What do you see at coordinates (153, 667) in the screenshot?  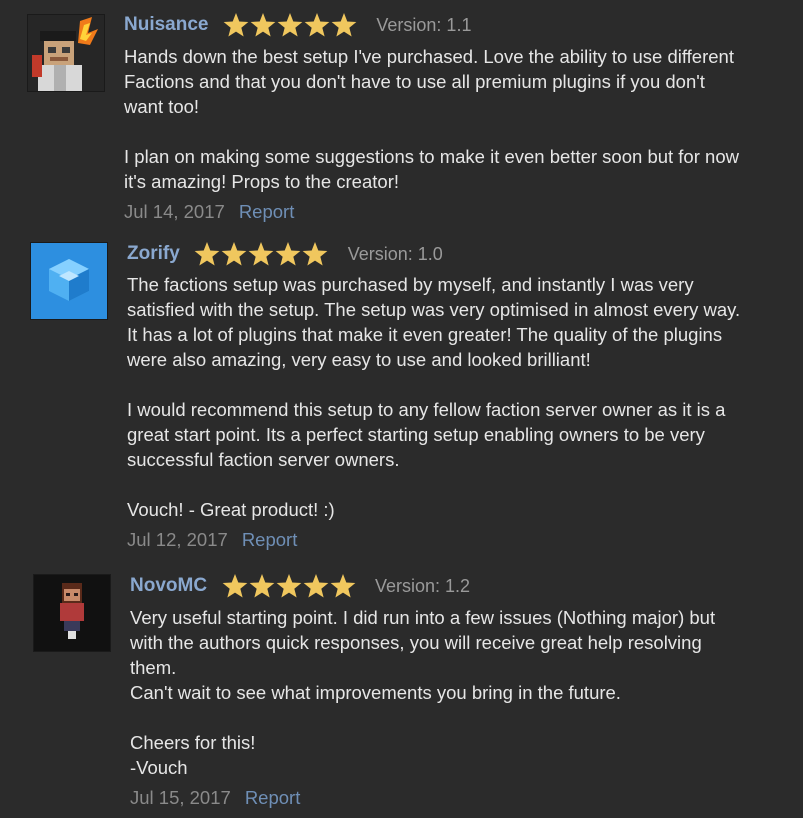 I see `review-text-line: them.` at bounding box center [153, 667].